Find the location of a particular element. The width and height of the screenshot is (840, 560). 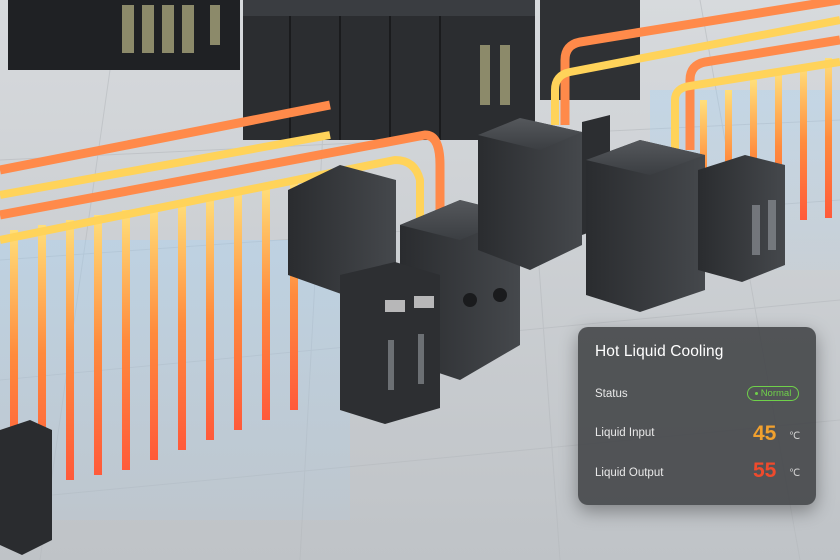

status-value: Normal is located at coordinates (776, 393).